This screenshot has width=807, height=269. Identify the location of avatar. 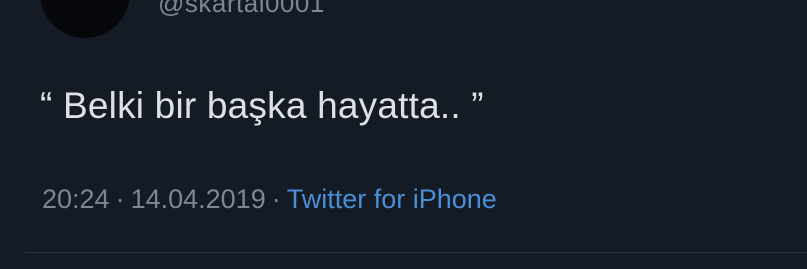
(85, 19).